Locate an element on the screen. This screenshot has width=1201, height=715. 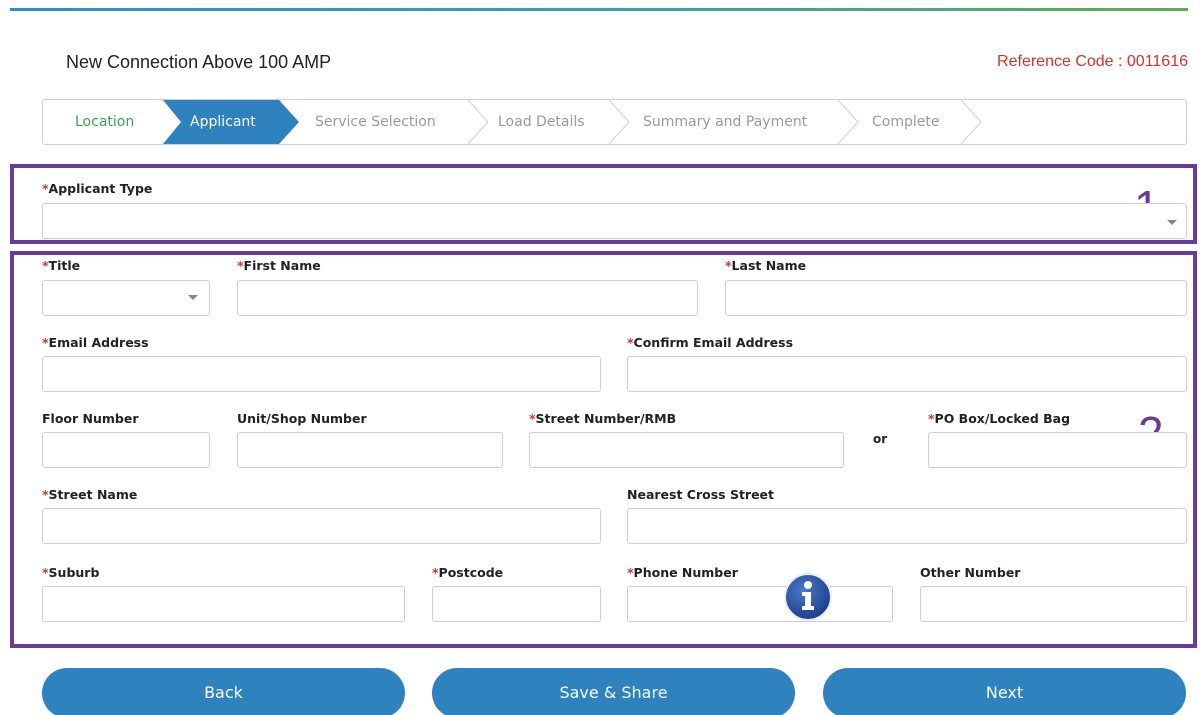
other-number-input is located at coordinates (1053, 604).